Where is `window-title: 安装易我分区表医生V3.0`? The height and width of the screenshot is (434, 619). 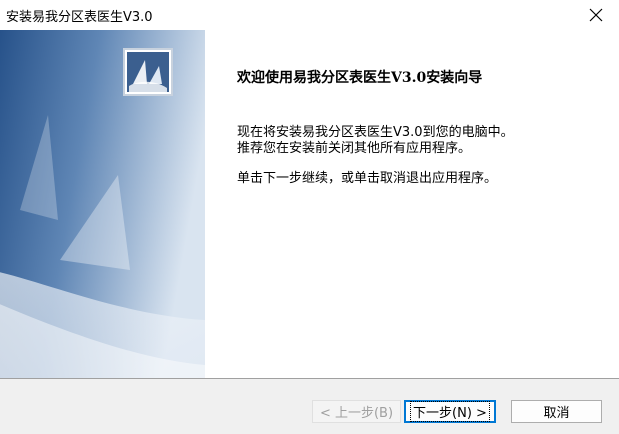
window-title: 安装易我分区表医生V3.0 is located at coordinates (79, 17).